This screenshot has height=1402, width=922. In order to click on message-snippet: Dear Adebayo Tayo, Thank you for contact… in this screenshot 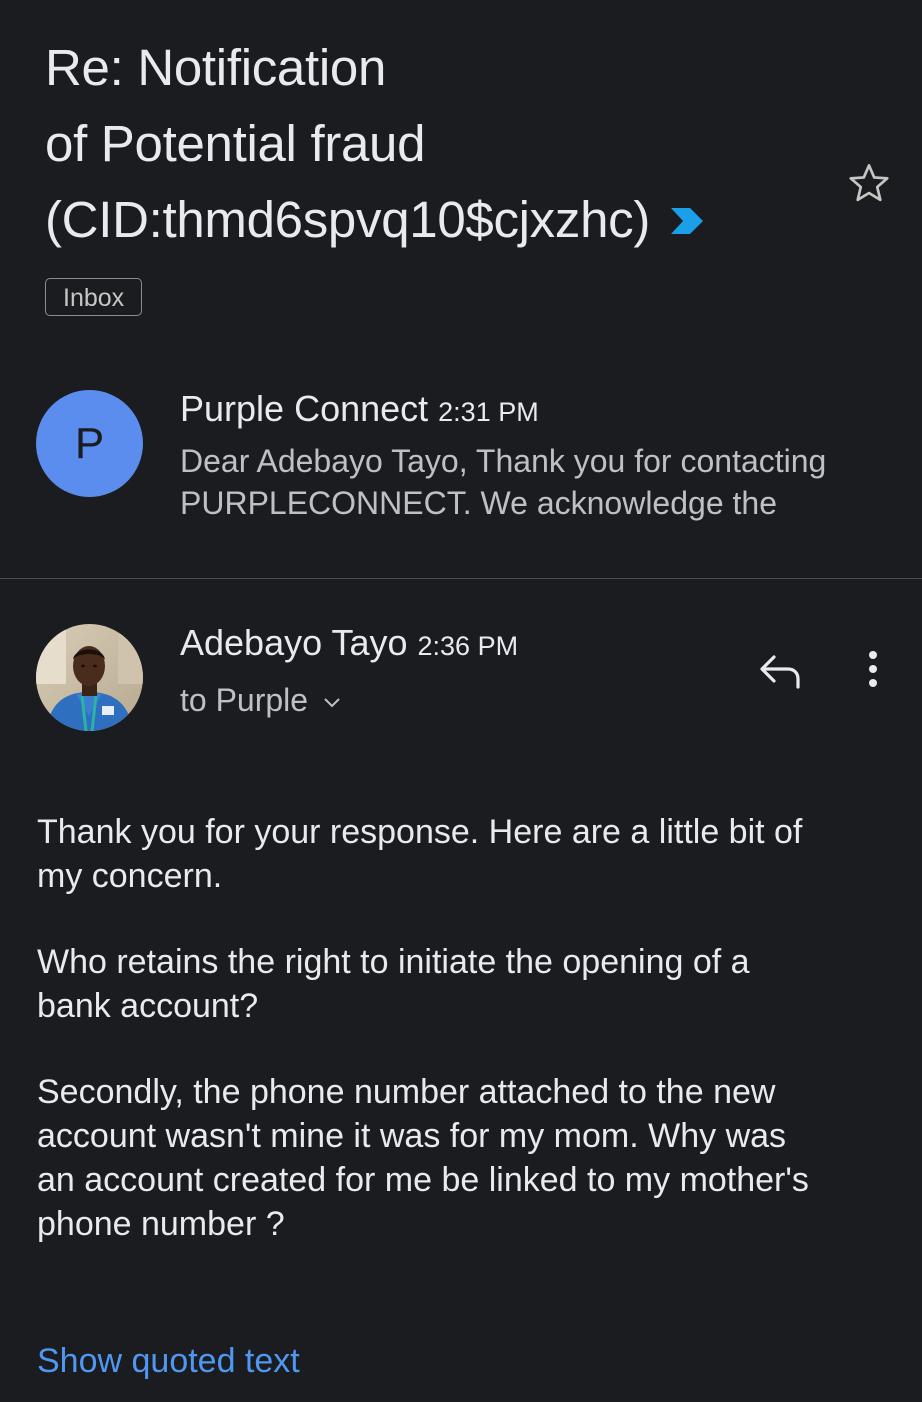, I will do `click(540, 482)`.